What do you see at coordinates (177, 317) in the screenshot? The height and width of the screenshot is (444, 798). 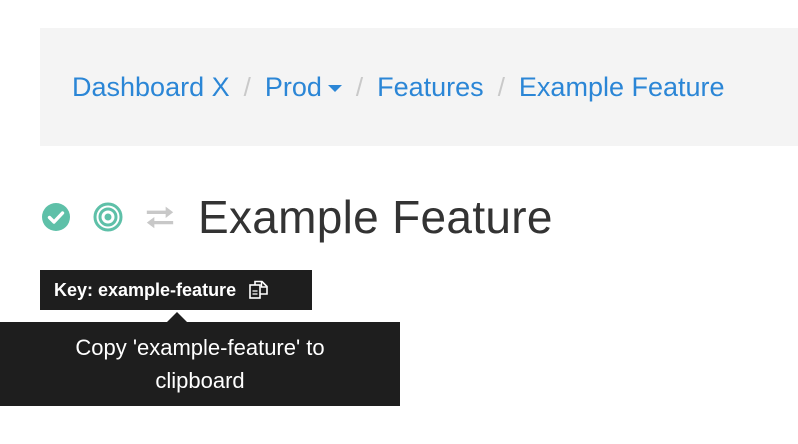 I see `tooltip-arrow` at bounding box center [177, 317].